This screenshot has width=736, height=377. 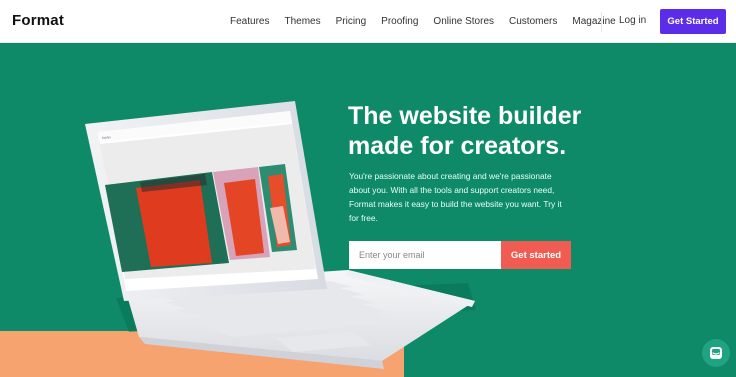 What do you see at coordinates (593, 21) in the screenshot?
I see `nav-magazine-link: Magazine` at bounding box center [593, 21].